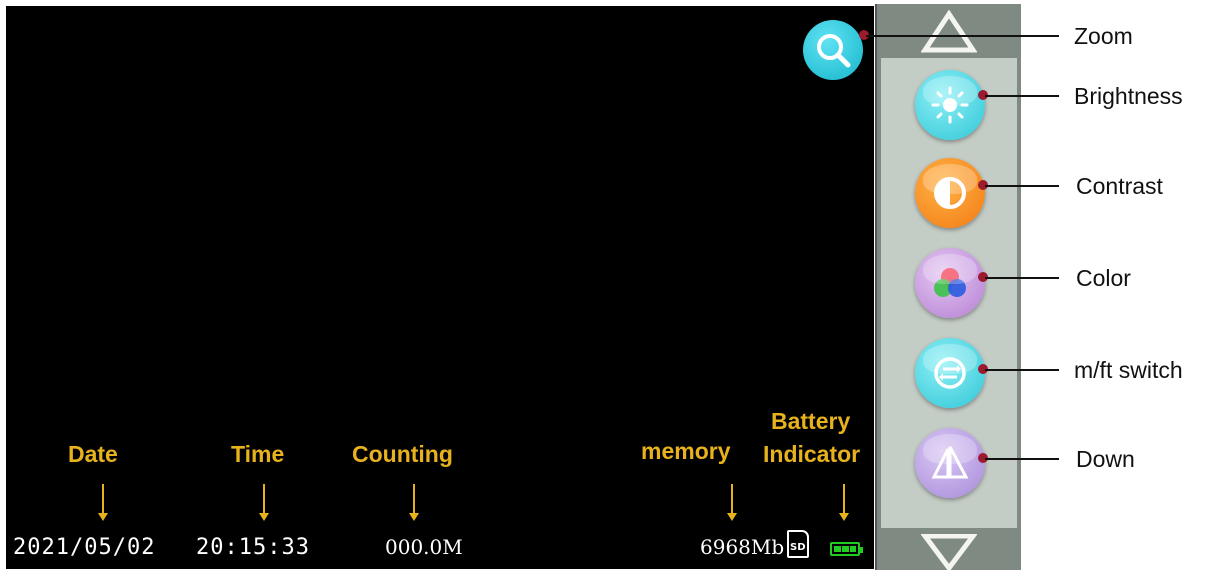 This screenshot has height=574, width=1223. Describe the element at coordinates (1022, 186) in the screenshot. I see `contrast-callout-line` at that location.